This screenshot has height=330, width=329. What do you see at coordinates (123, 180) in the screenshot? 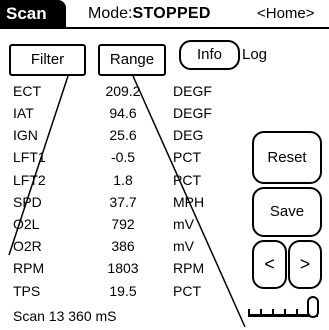
I see `reading-value: 1.8` at bounding box center [123, 180].